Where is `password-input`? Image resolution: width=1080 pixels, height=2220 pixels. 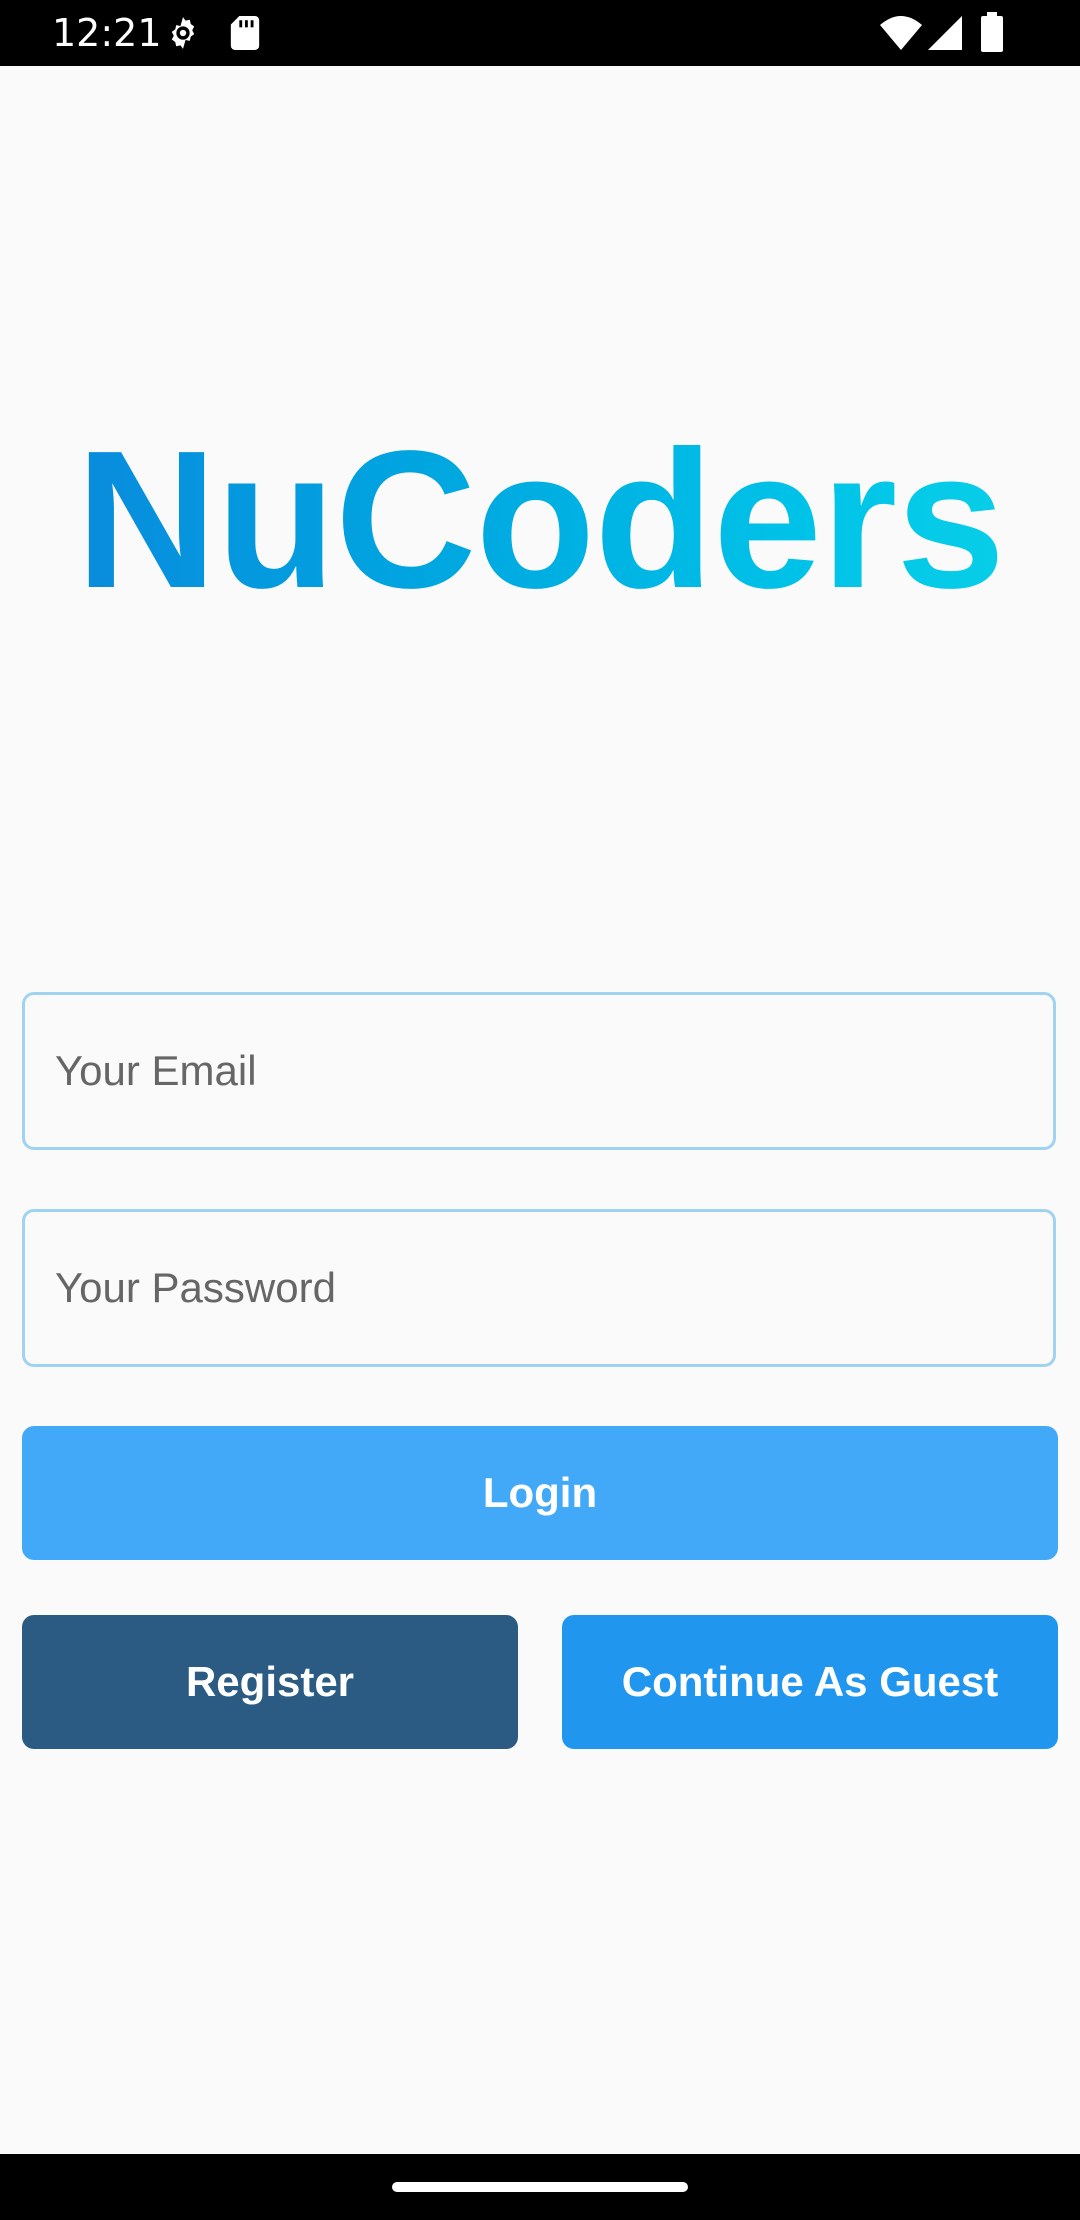 password-input is located at coordinates (535, 1288).